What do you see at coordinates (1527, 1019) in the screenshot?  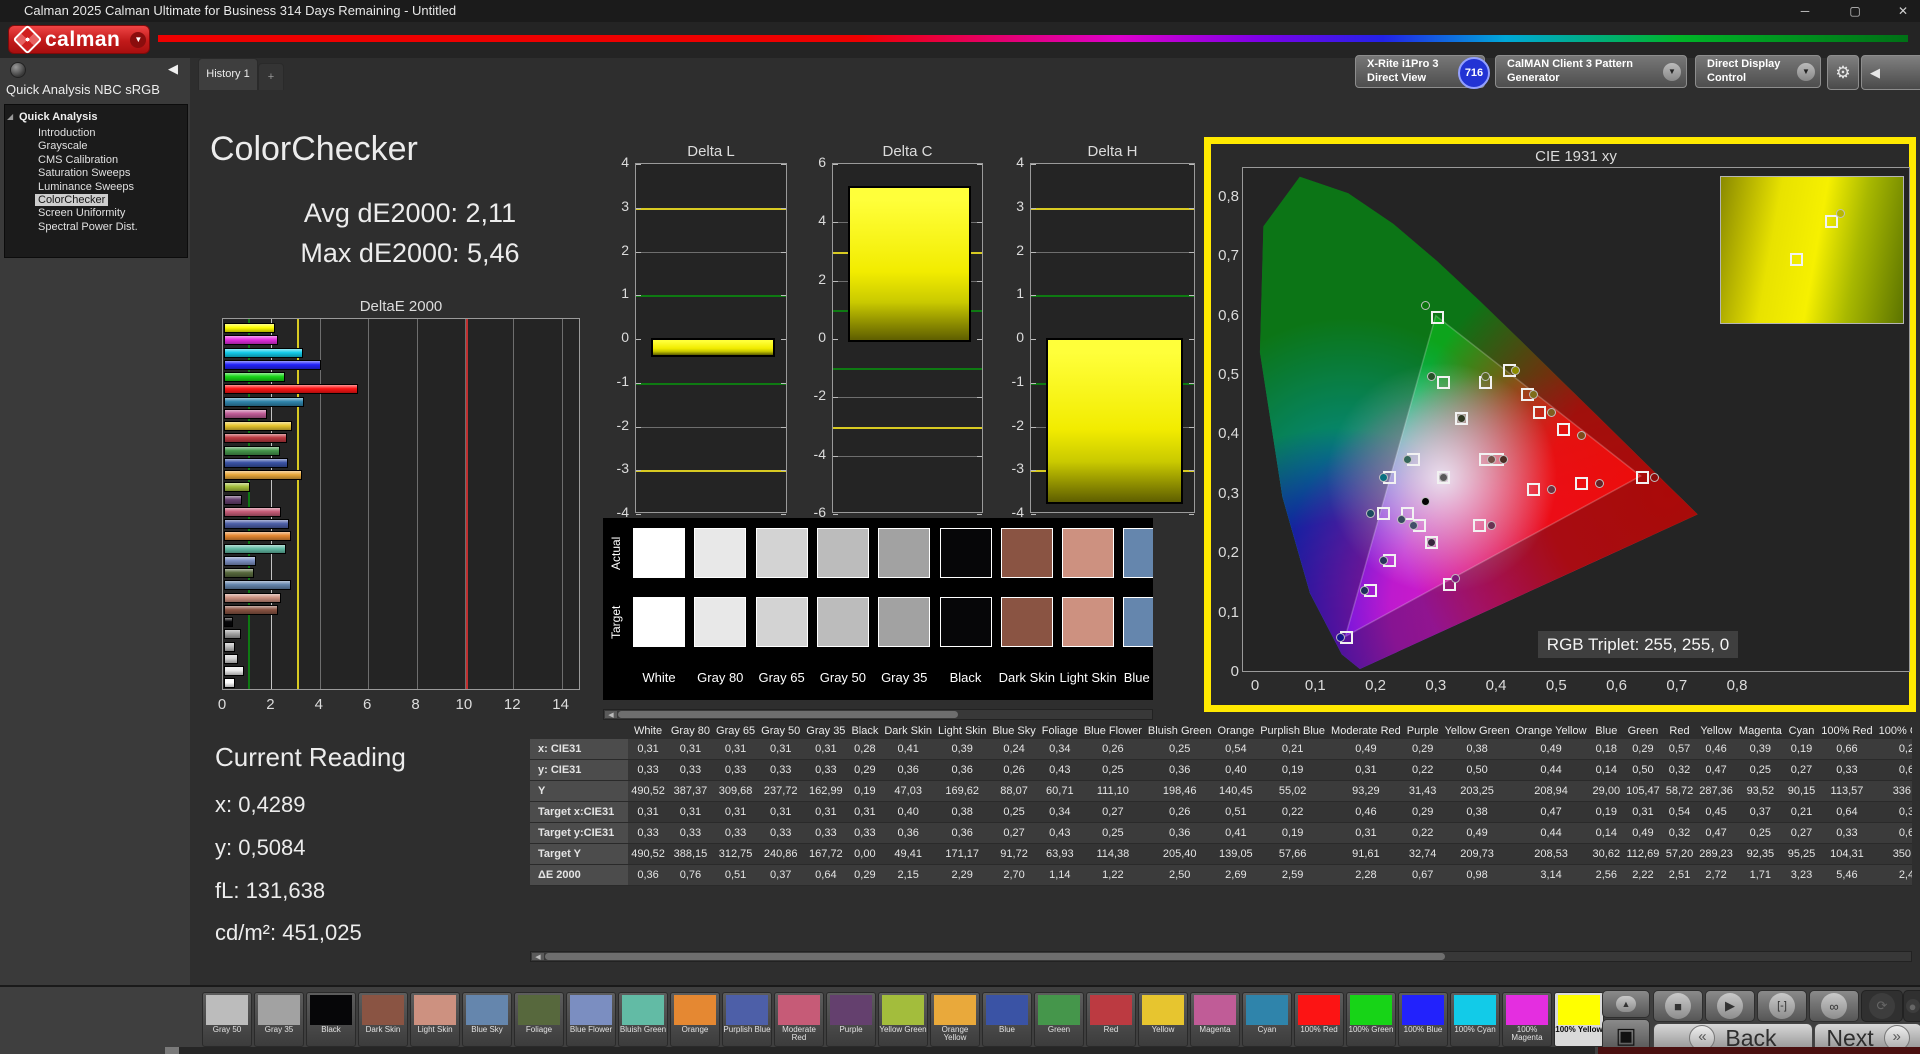 I see `pattern-button-100-magenta: 100% Magenta` at bounding box center [1527, 1019].